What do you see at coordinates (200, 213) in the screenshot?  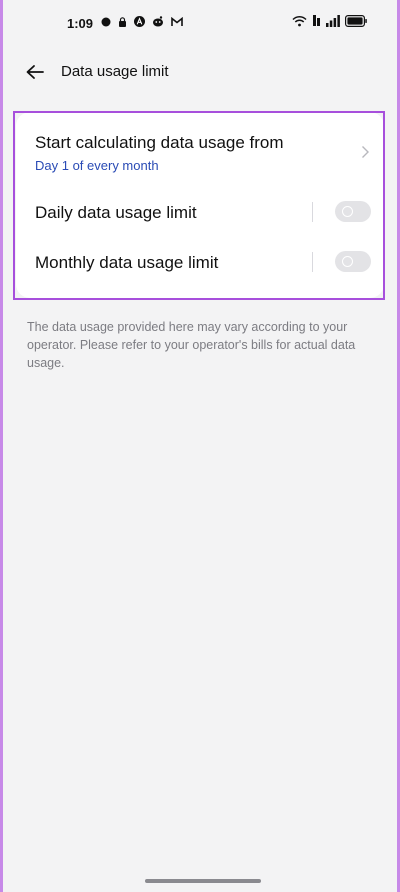 I see `daily-limit-row: Daily data usage limit` at bounding box center [200, 213].